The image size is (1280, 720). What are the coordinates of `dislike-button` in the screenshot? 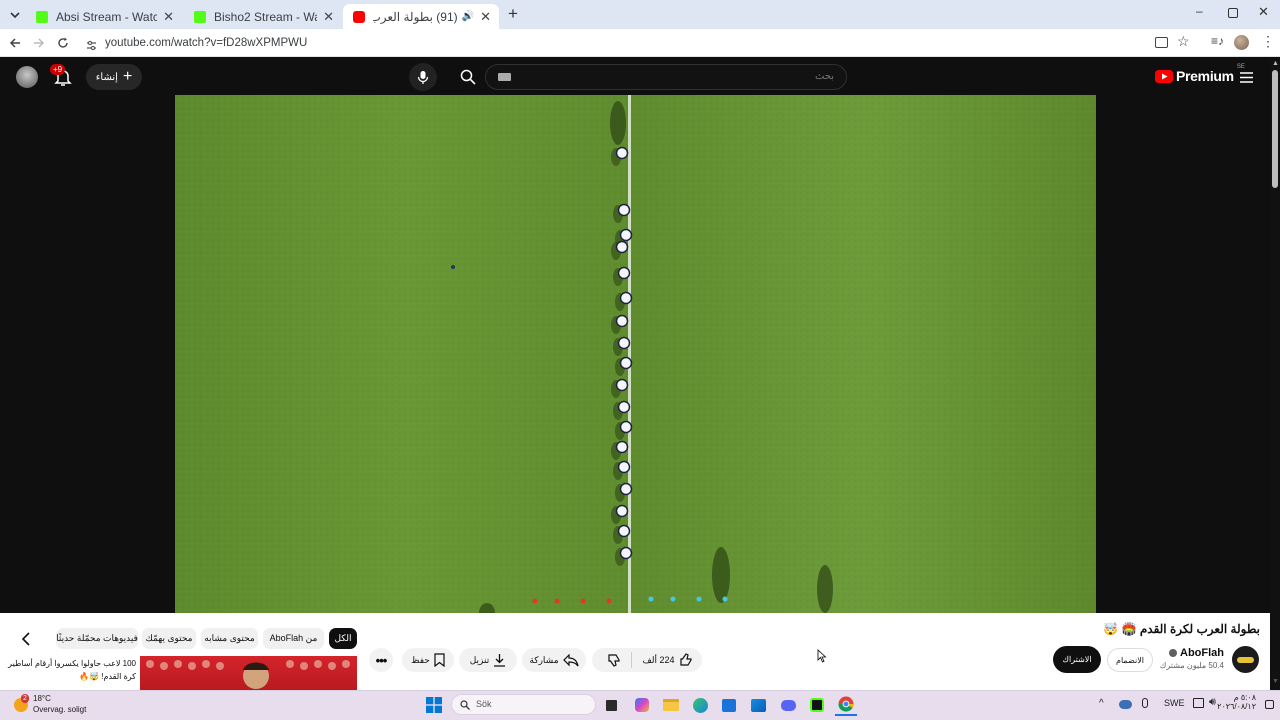 It's located at (614, 660).